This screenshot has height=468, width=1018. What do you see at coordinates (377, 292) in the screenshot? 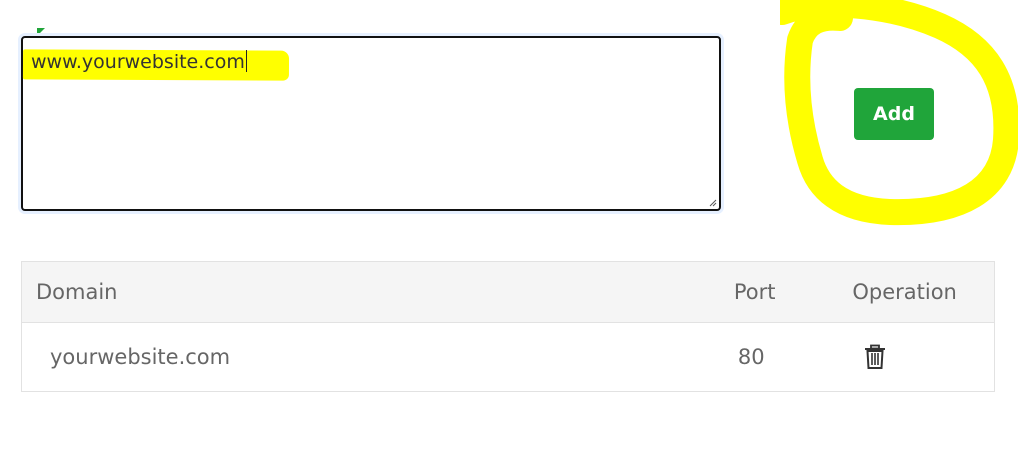
I see `column-header-domain: Domain` at bounding box center [377, 292].